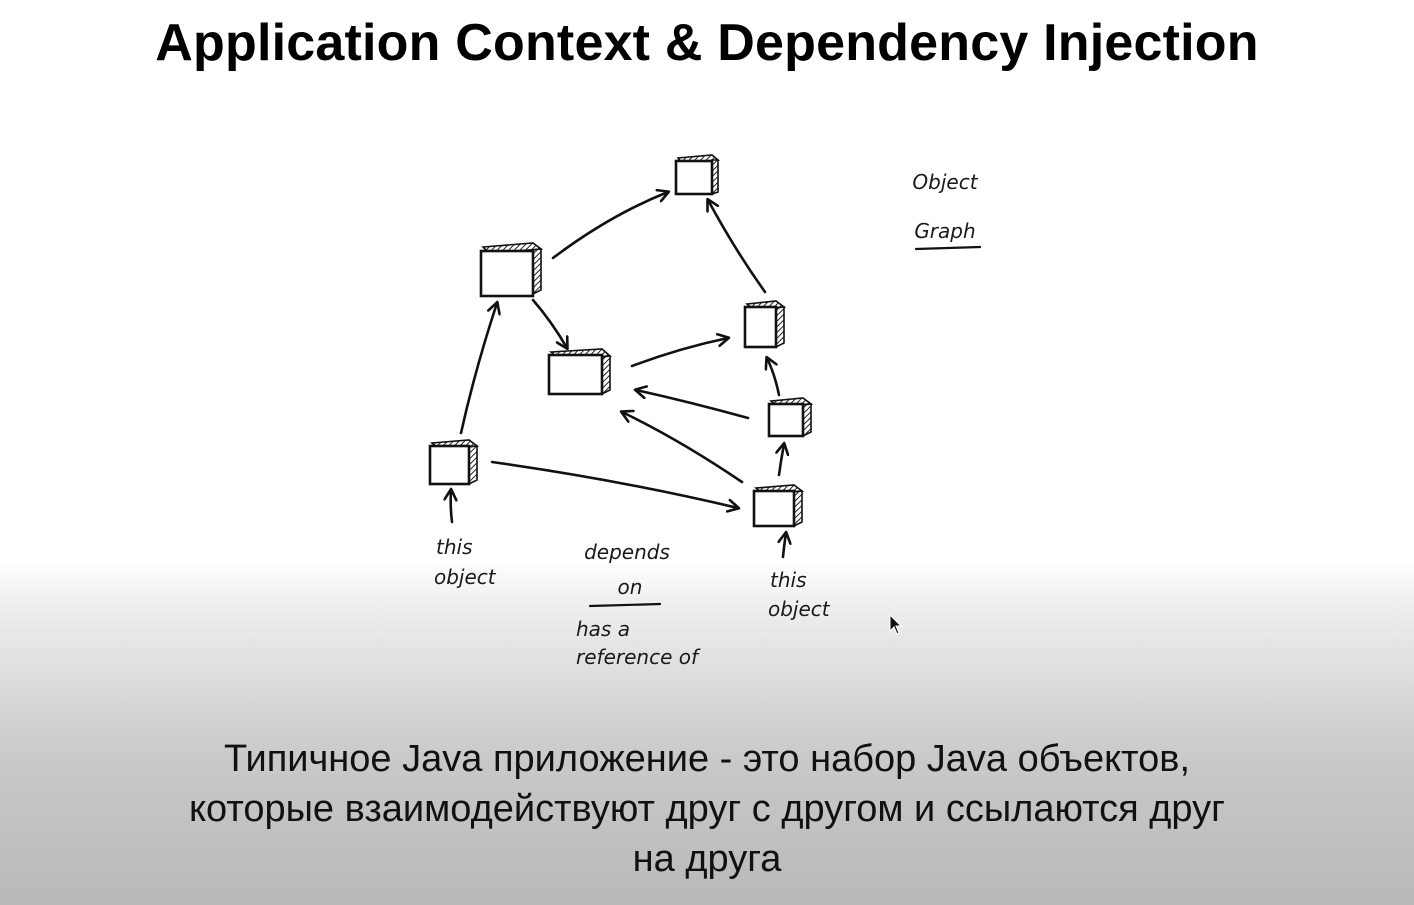 The width and height of the screenshot is (1414, 905). What do you see at coordinates (580, 372) in the screenshot?
I see `node-center` at bounding box center [580, 372].